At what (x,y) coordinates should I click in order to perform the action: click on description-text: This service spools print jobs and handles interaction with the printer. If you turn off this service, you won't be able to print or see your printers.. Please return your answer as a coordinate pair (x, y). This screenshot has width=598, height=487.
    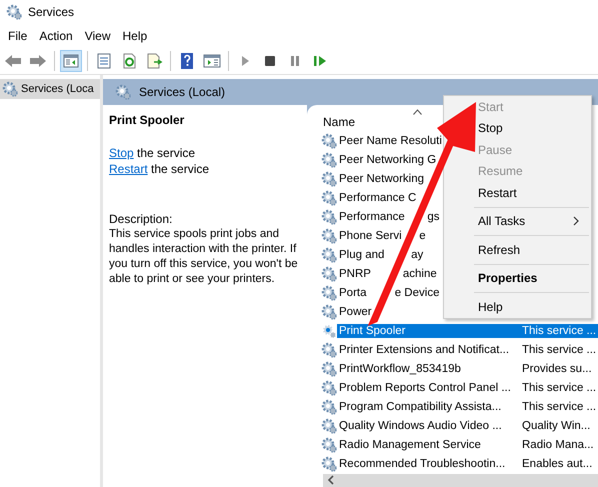
    Looking at the image, I should click on (204, 257).